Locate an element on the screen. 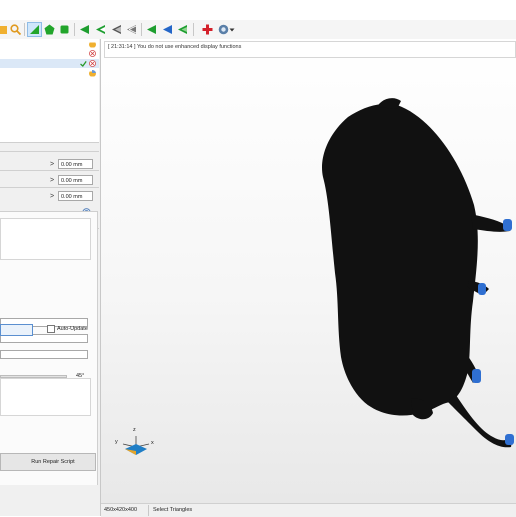  prev-triangle-icon is located at coordinates (151, 29).